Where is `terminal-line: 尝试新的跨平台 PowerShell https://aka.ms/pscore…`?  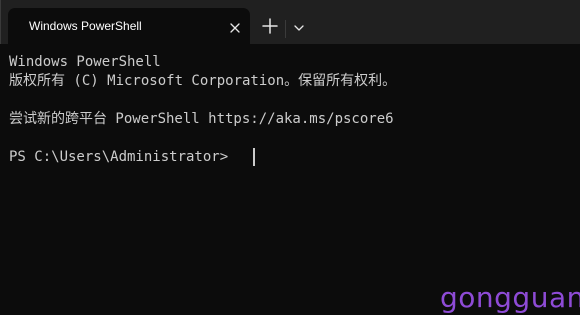
terminal-line: 尝试新的跨平台 PowerShell https://aka.ms/pscore… is located at coordinates (201, 119).